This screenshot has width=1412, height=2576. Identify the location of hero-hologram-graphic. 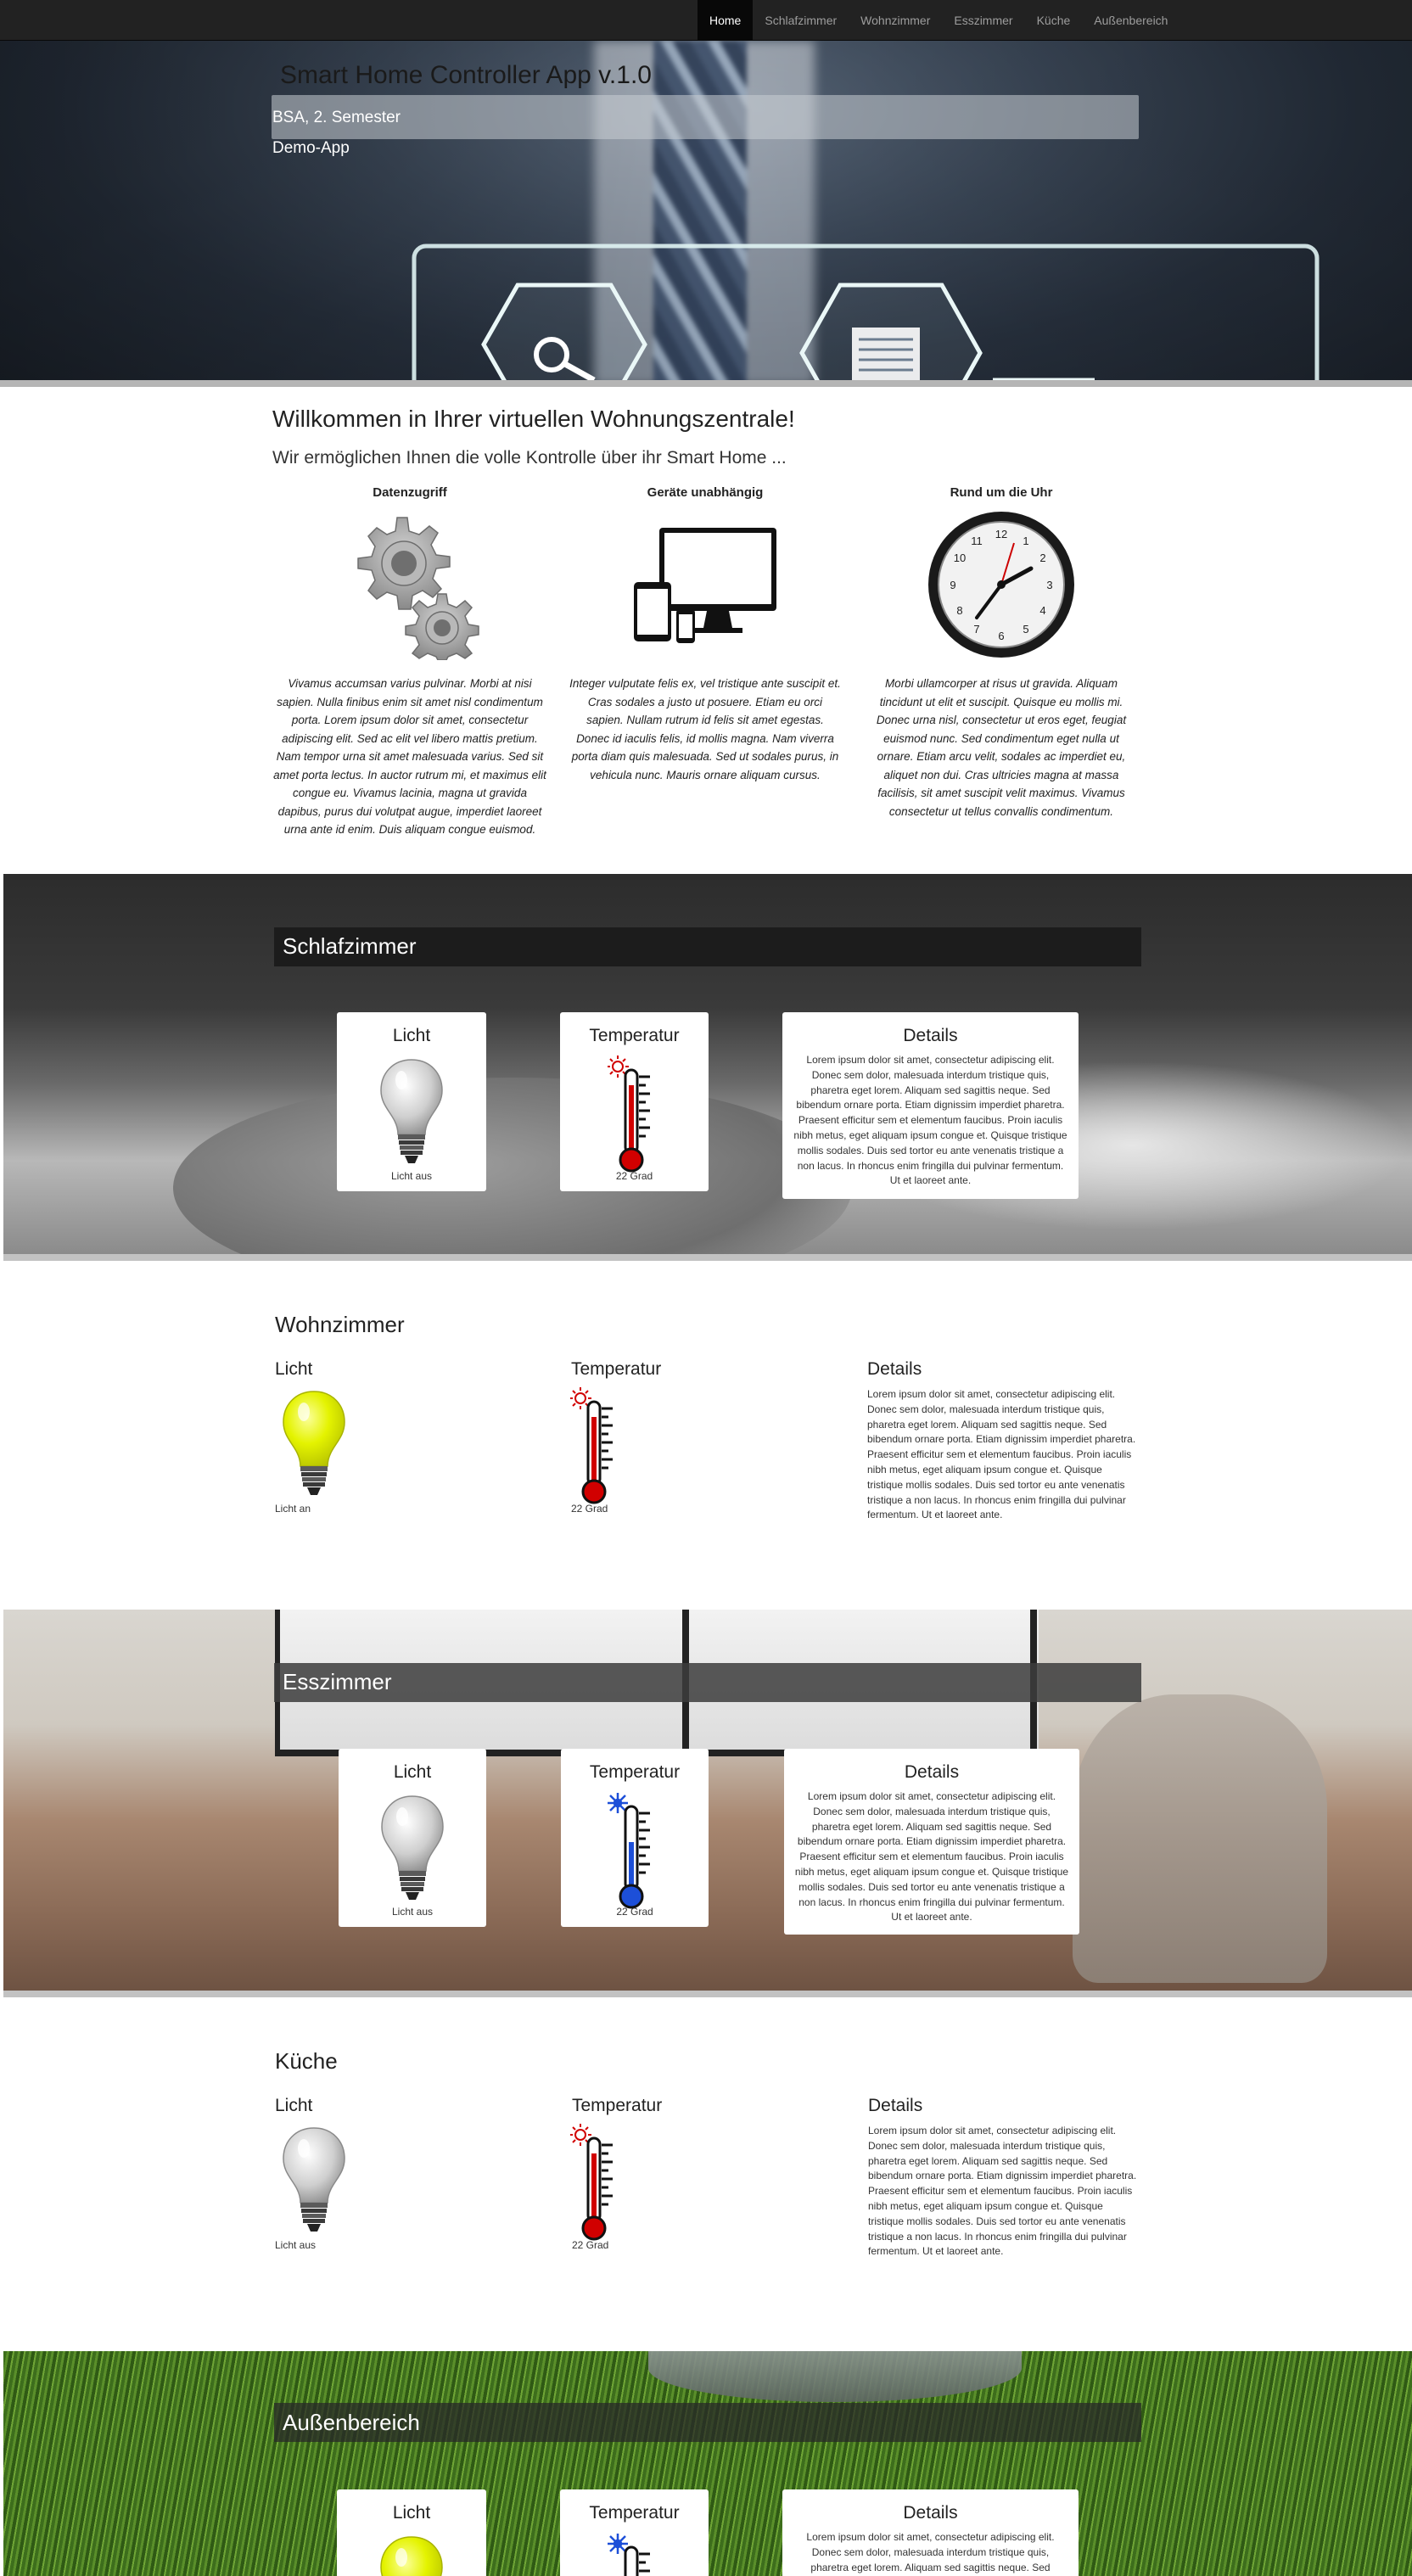
(866, 314).